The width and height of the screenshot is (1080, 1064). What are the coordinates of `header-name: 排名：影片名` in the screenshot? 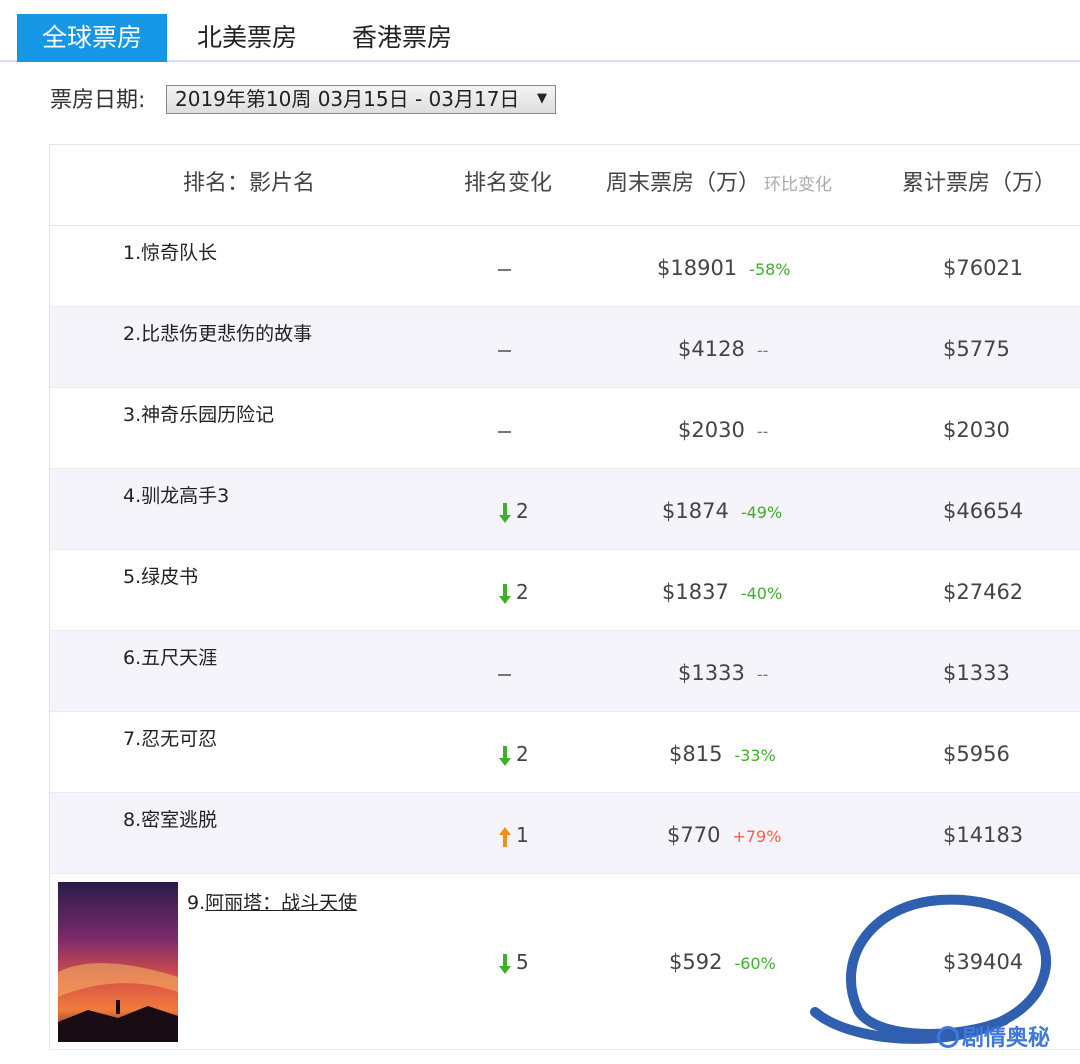 It's located at (249, 183).